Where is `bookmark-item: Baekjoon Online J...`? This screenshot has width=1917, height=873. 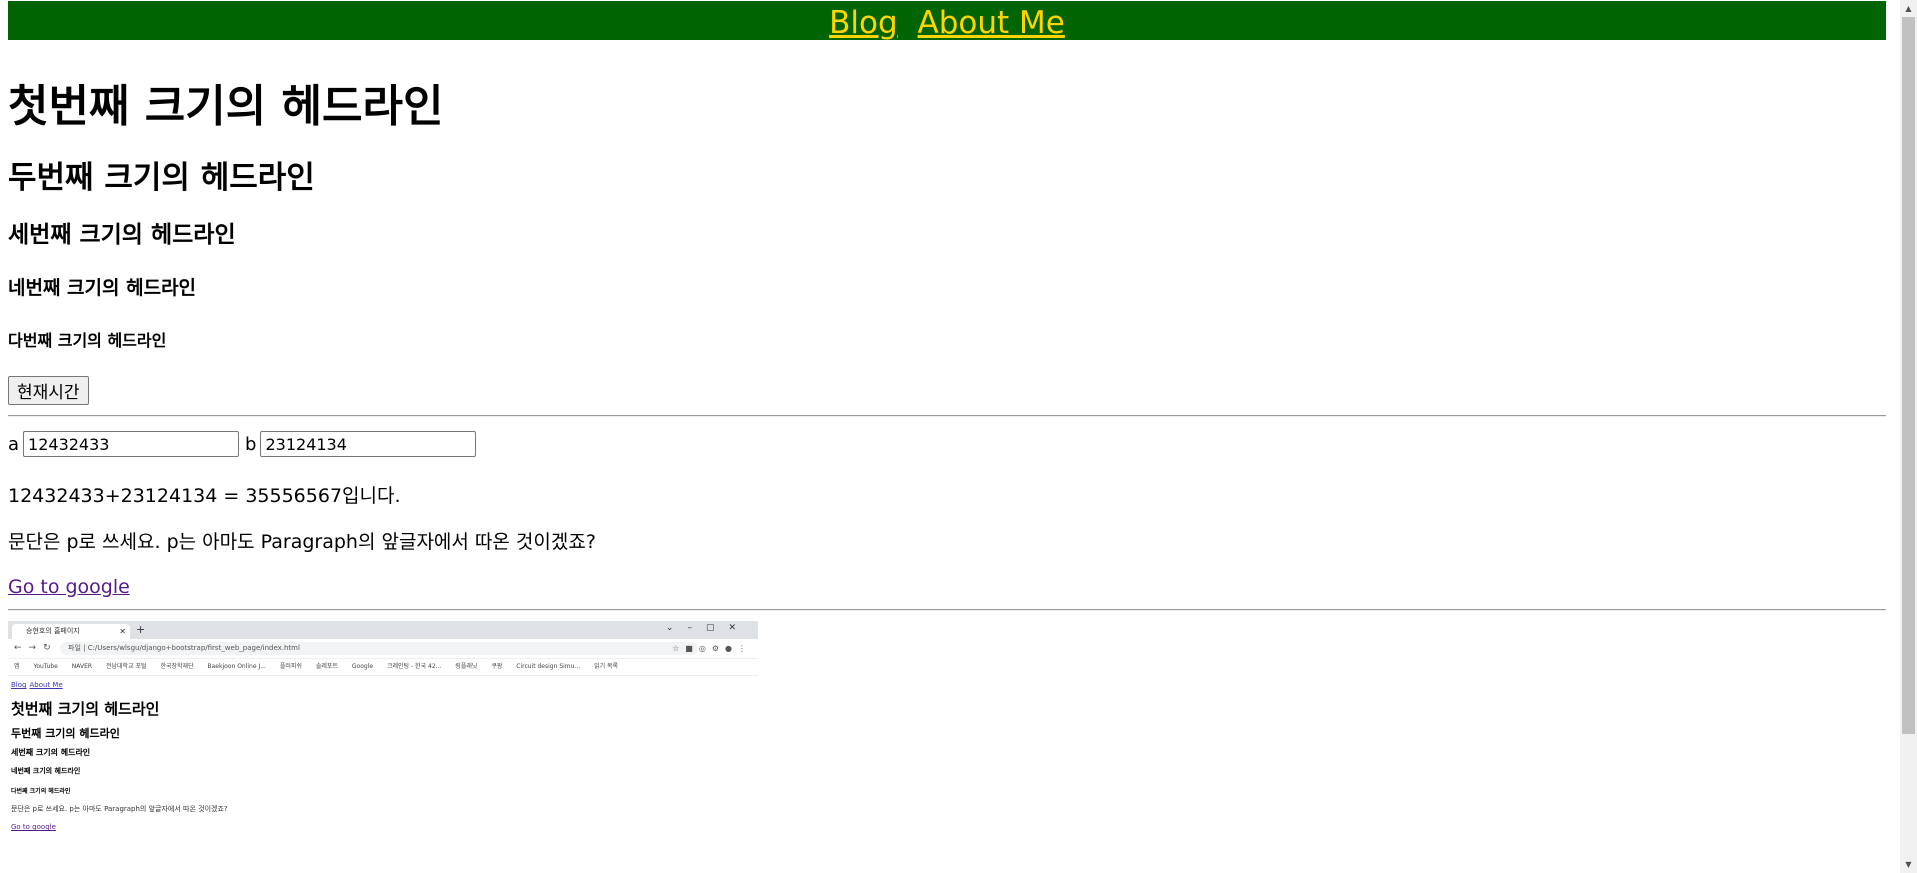
bookmark-item: Baekjoon Online J... is located at coordinates (236, 666).